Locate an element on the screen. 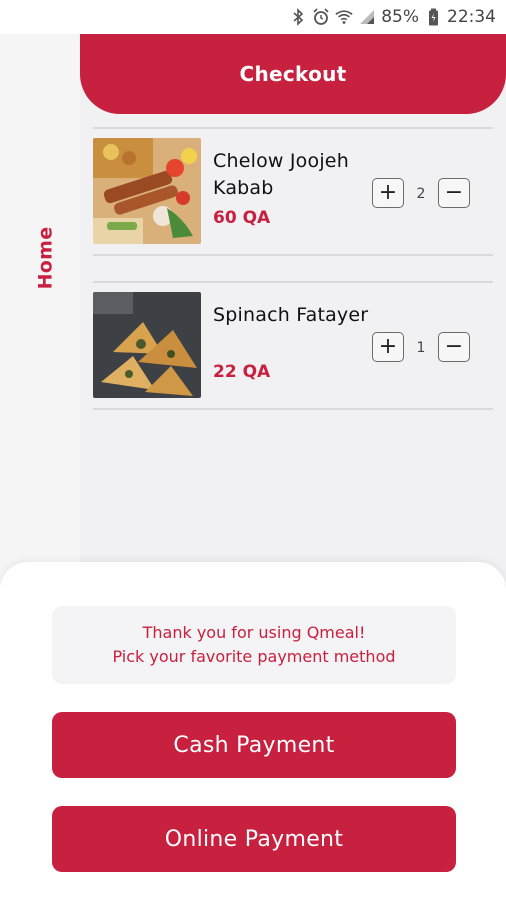 This screenshot has width=506, height=900. message-line-1: Thank you for using Qmeal! is located at coordinates (254, 632).